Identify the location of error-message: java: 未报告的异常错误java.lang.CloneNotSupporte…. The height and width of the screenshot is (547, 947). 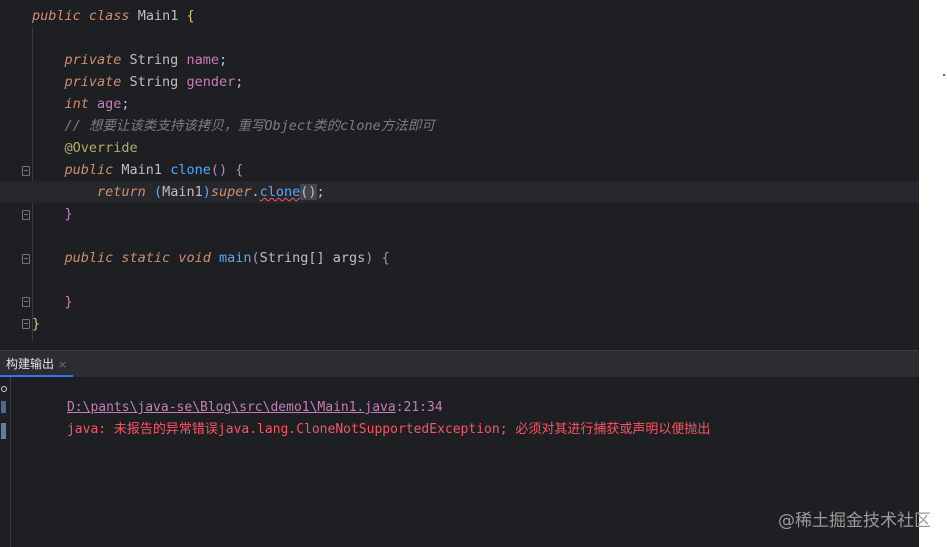
(365, 430).